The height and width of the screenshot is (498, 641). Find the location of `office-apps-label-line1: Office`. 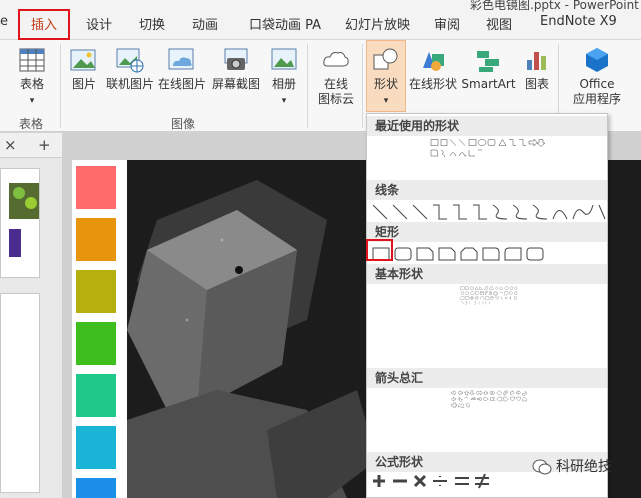

office-apps-label-line1: Office is located at coordinates (597, 84).